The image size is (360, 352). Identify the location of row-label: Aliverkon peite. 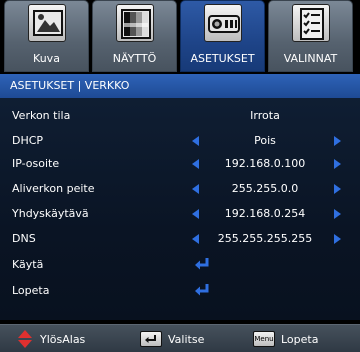
(53, 188).